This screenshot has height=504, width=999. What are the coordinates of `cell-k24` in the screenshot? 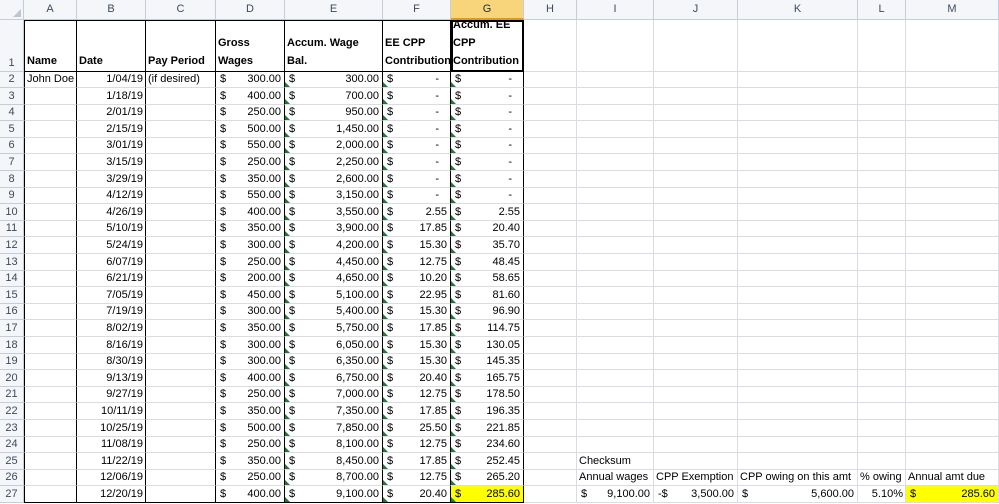 It's located at (798, 445).